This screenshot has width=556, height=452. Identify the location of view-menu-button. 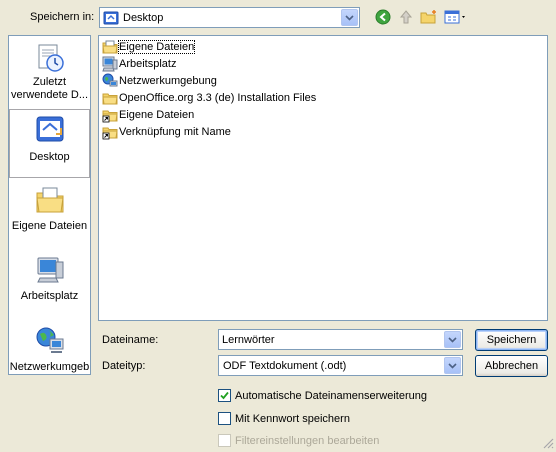
(456, 18).